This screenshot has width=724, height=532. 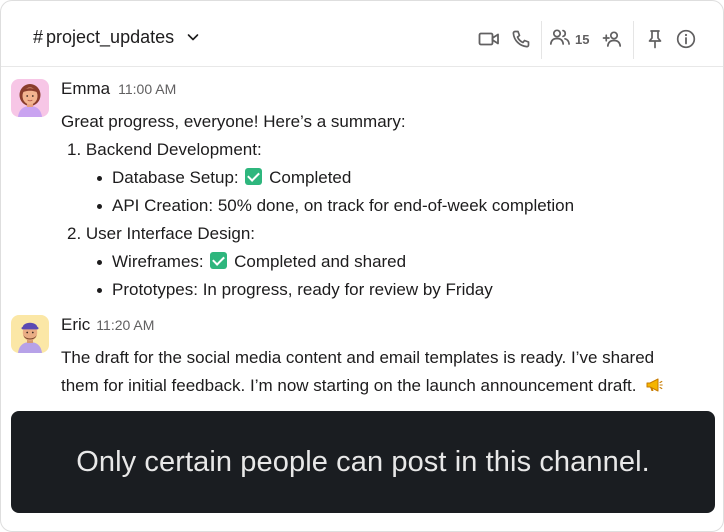 I want to click on timestamp: 11:20 AM, so click(x=125, y=325).